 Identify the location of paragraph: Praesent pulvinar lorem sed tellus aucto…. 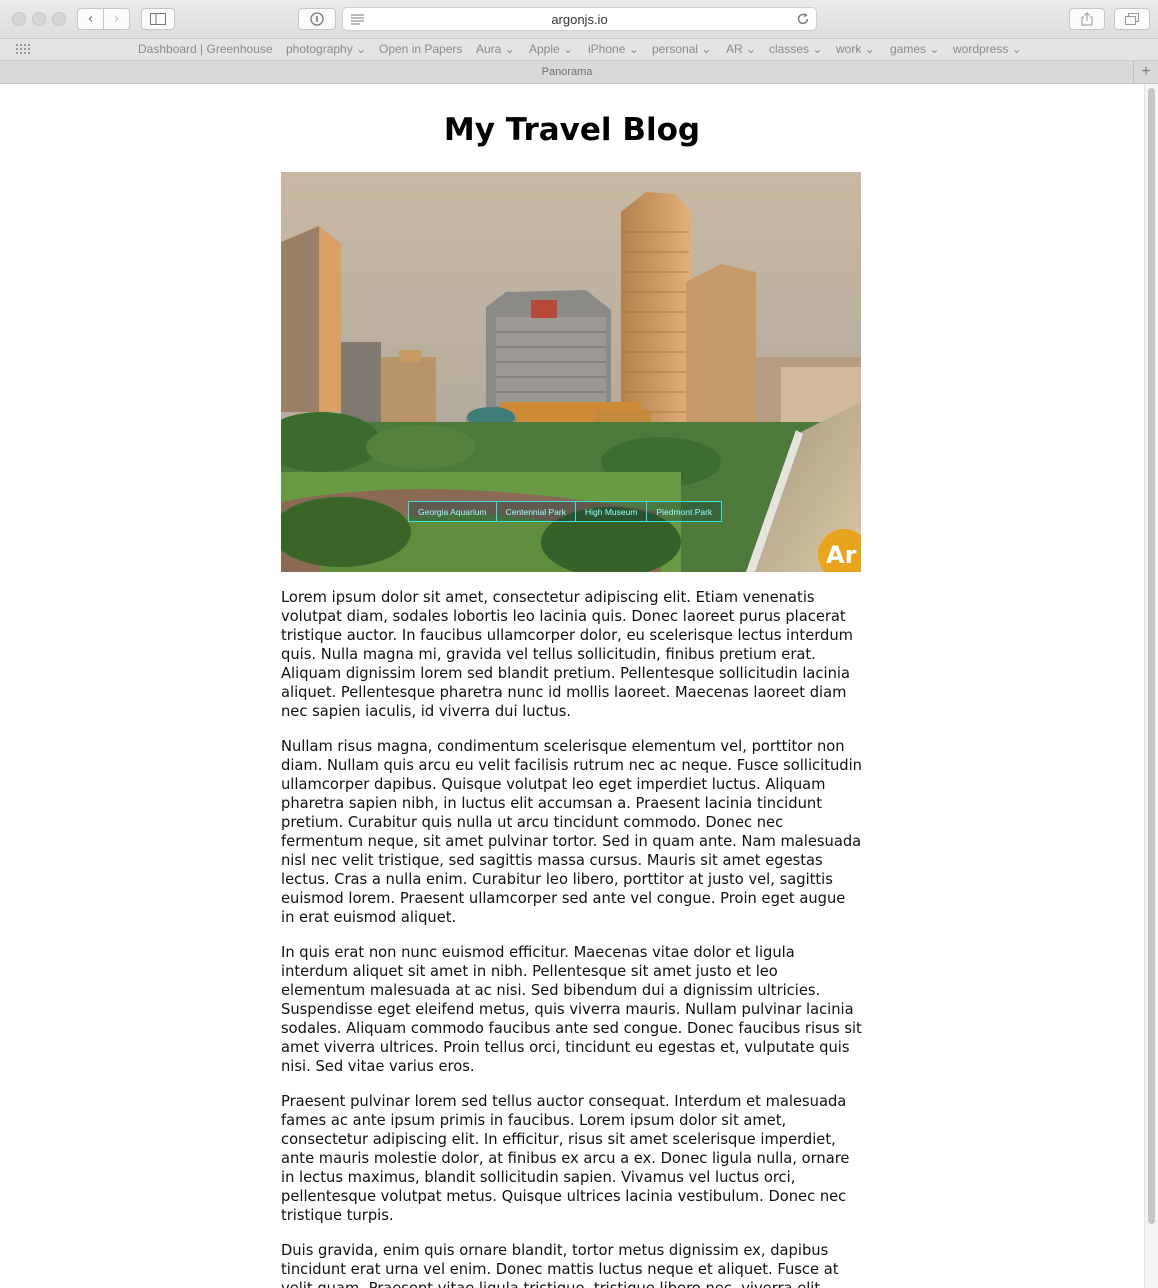
(565, 1158).